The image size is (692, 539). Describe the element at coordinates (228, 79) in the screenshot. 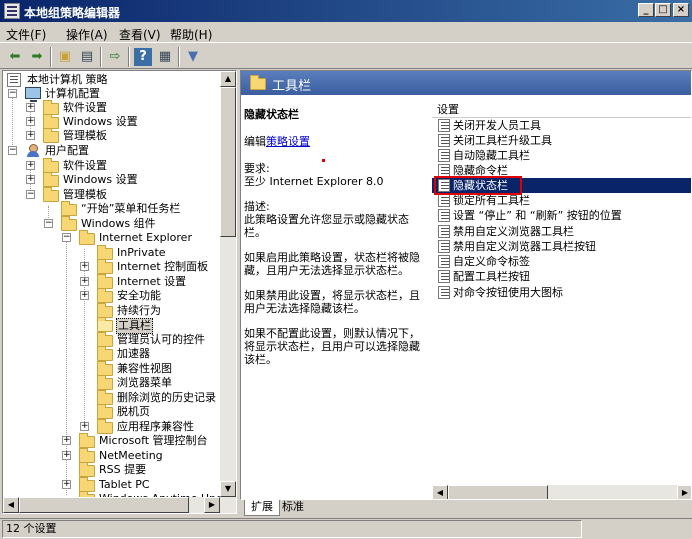

I see `scroll-up-icon: ▲` at that location.